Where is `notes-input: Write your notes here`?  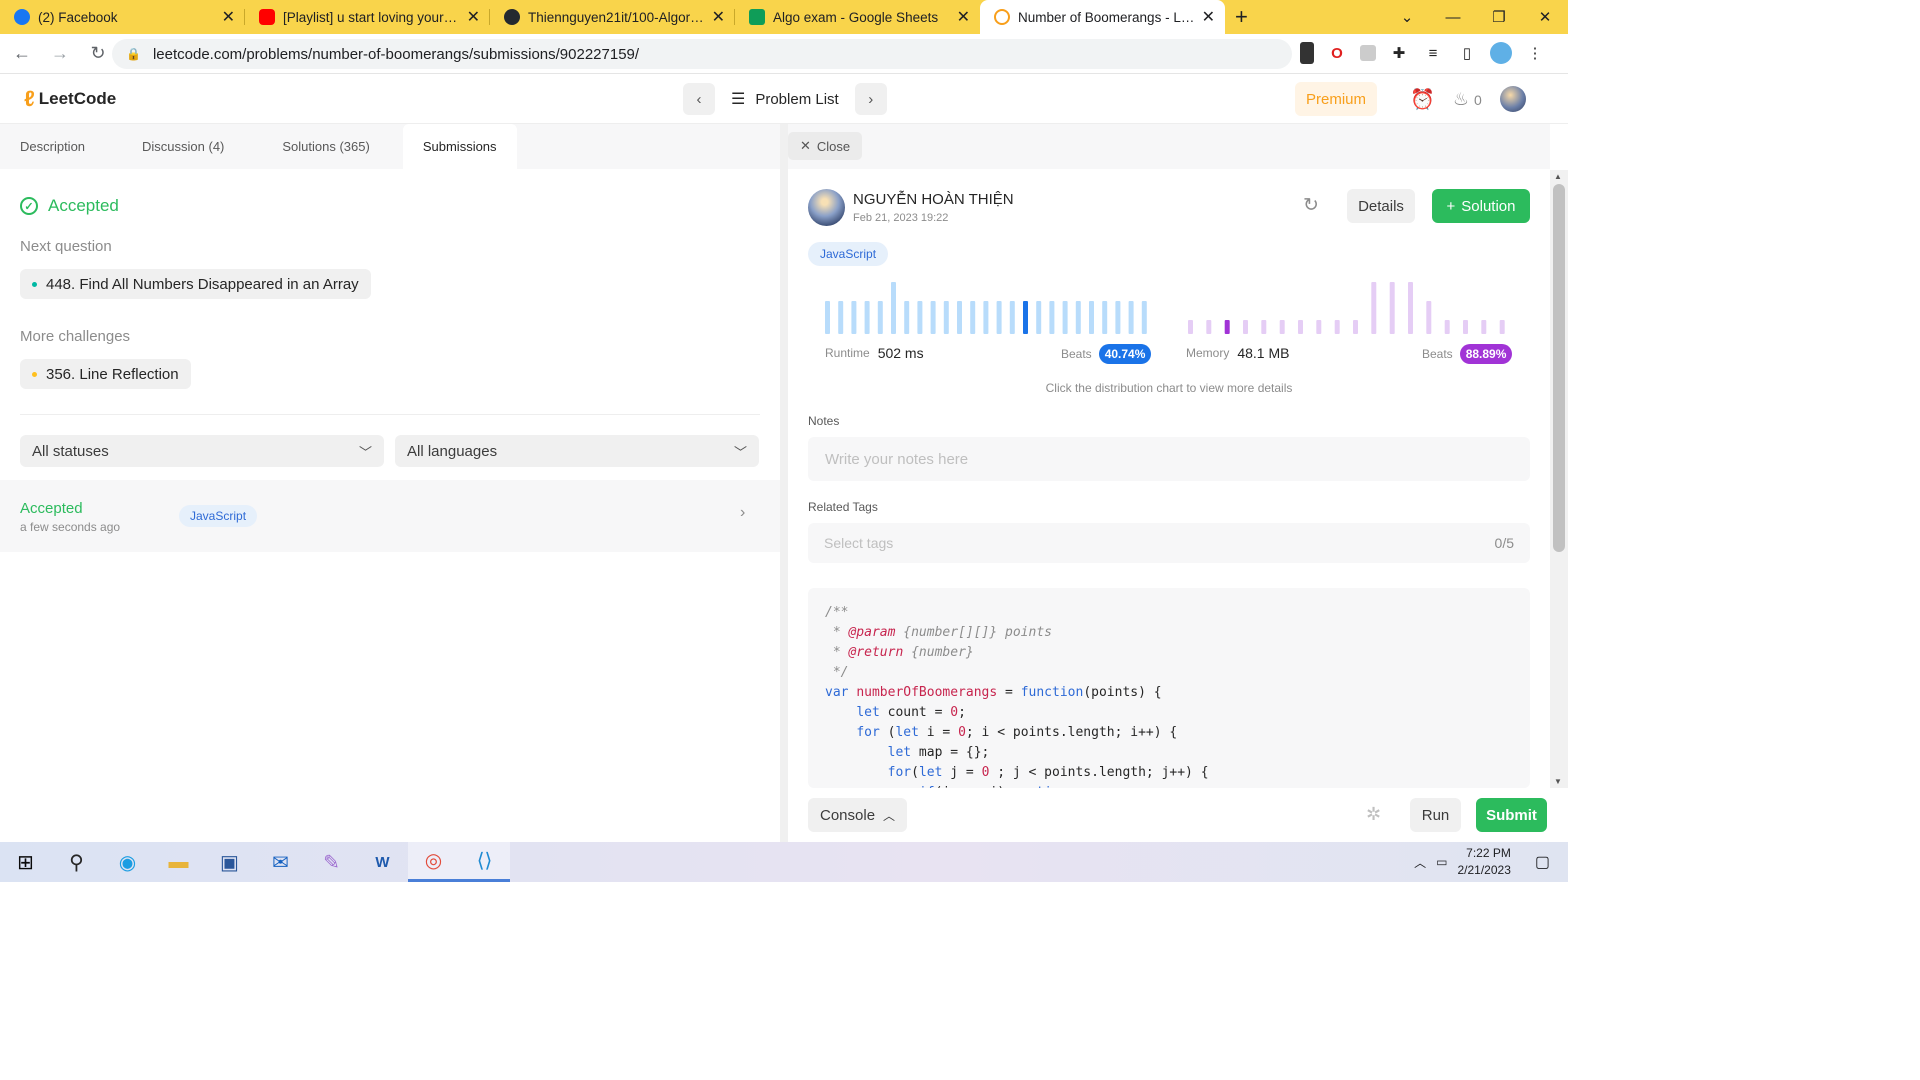
notes-input: Write your notes here is located at coordinates (1169, 459).